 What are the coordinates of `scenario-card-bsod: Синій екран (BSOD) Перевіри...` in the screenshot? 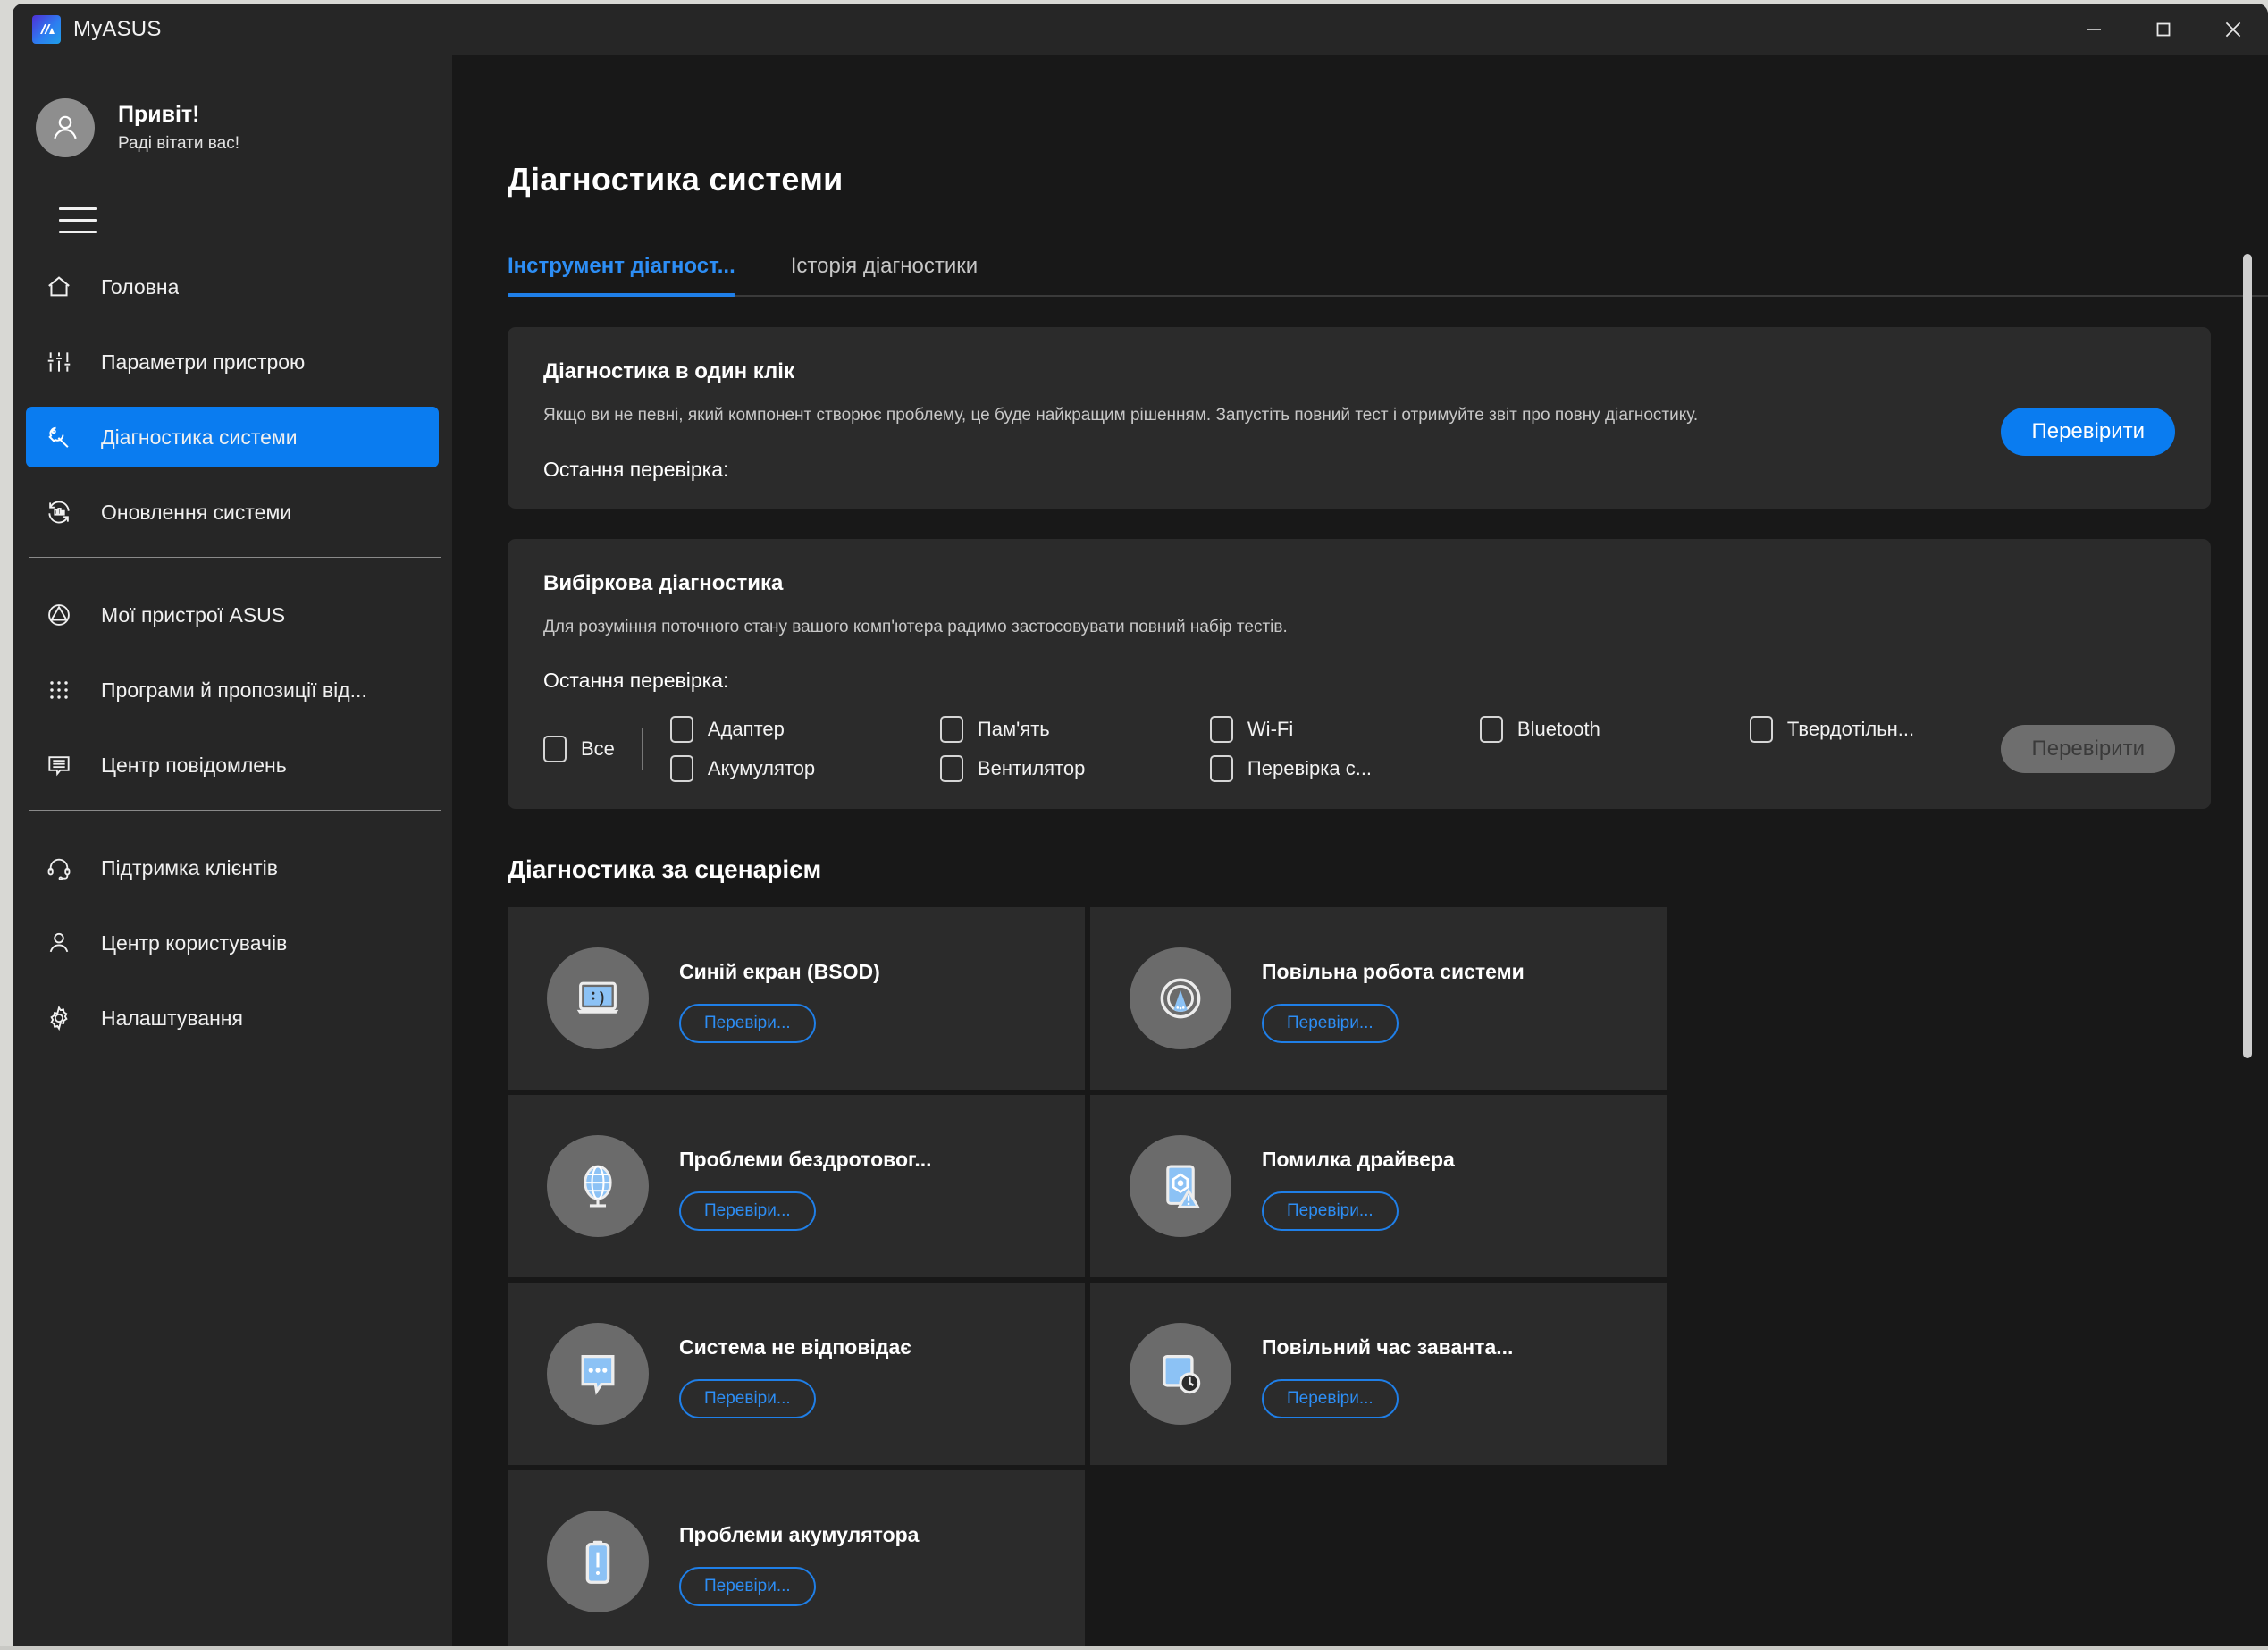 It's located at (796, 999).